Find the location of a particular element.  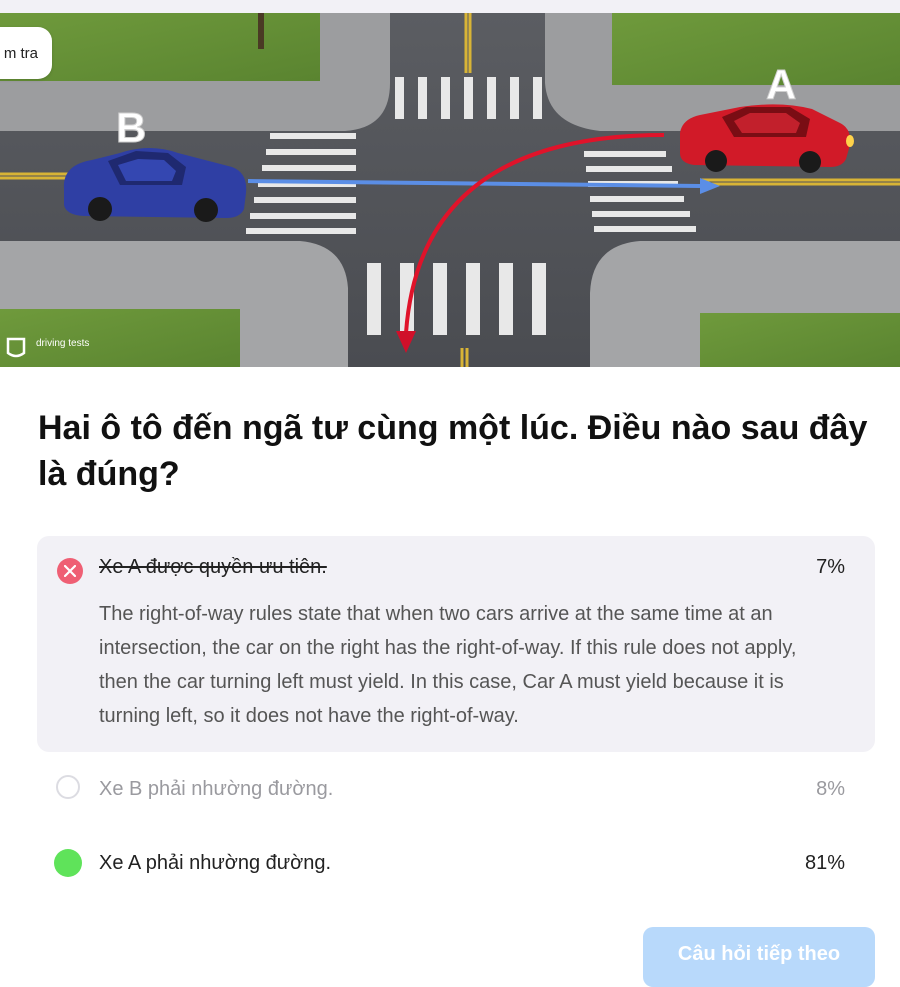

wrong-x-icon is located at coordinates (70, 571).